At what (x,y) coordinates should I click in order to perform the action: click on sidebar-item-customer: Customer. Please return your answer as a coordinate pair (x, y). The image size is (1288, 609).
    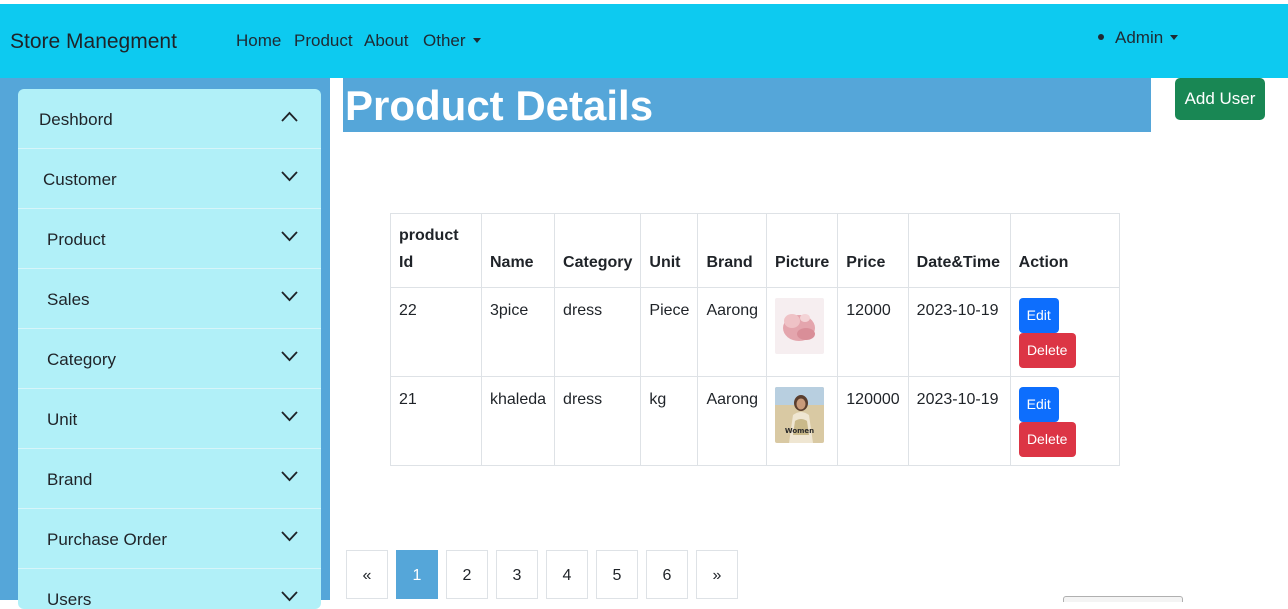
    Looking at the image, I should click on (169, 179).